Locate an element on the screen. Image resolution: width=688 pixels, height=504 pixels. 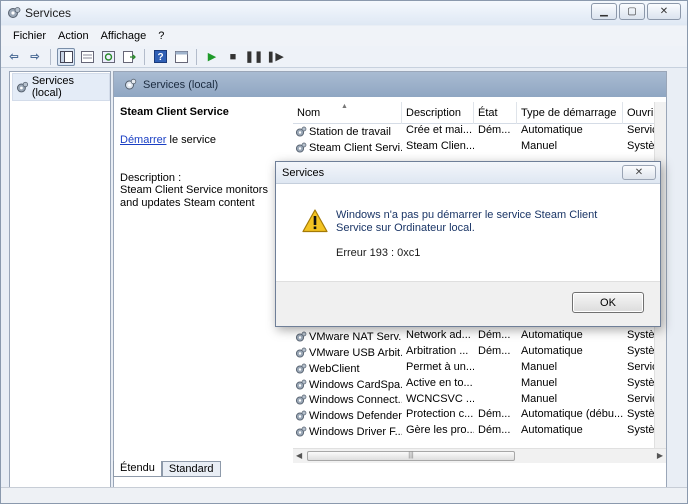
forward-icon: ⇨ is located at coordinates (35, 57).